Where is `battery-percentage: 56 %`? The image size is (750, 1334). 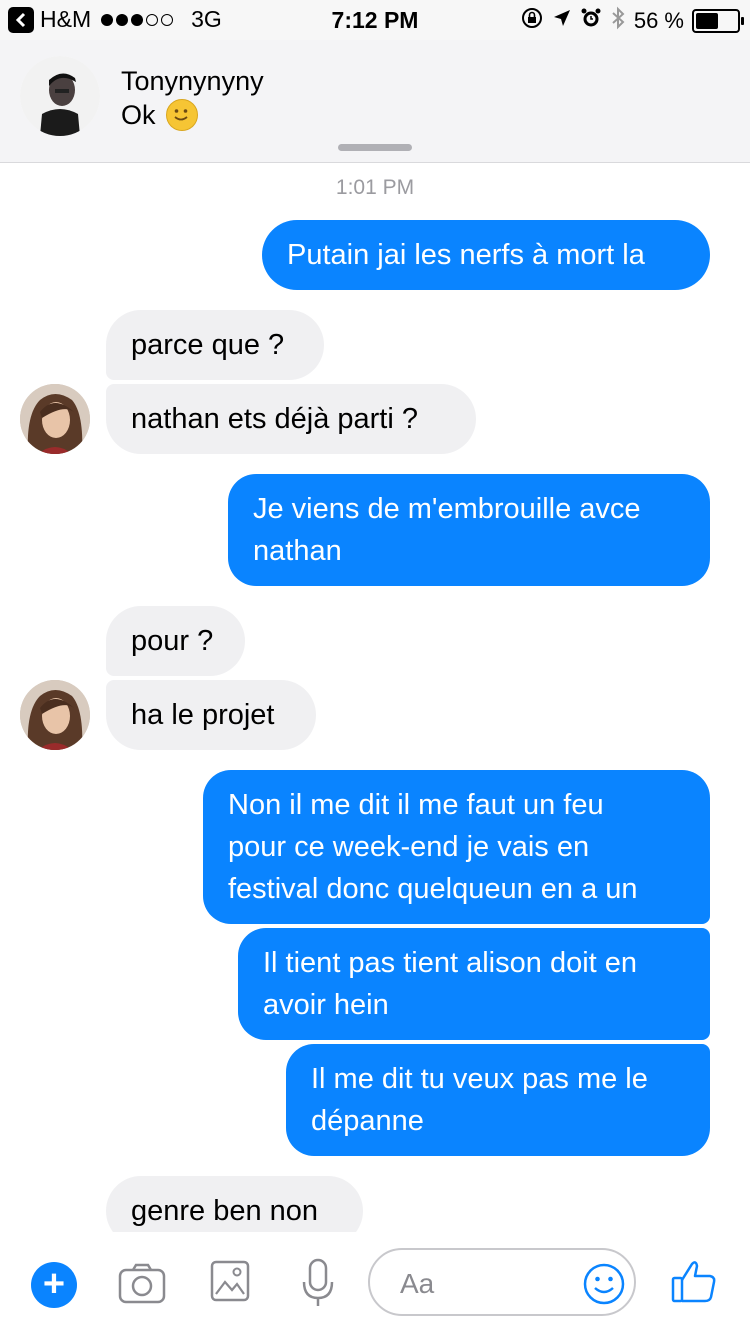
battery-percentage: 56 % is located at coordinates (658, 20).